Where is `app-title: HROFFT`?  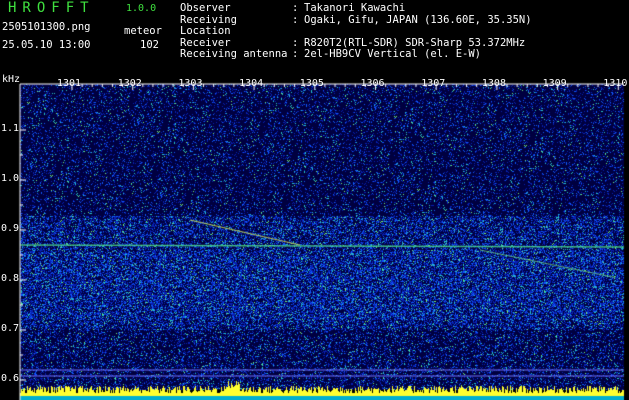
app-title: HROFFT is located at coordinates (51, 8).